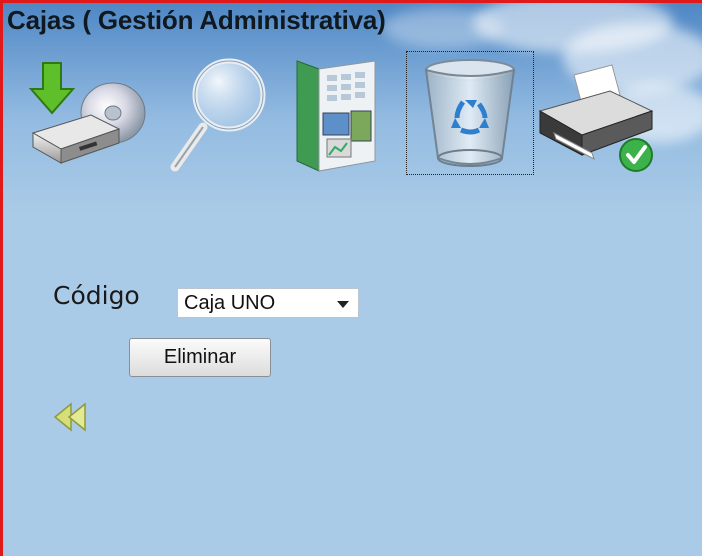 The image size is (702, 556). What do you see at coordinates (230, 303) in the screenshot?
I see `codigo-select-value: Caja UNO` at bounding box center [230, 303].